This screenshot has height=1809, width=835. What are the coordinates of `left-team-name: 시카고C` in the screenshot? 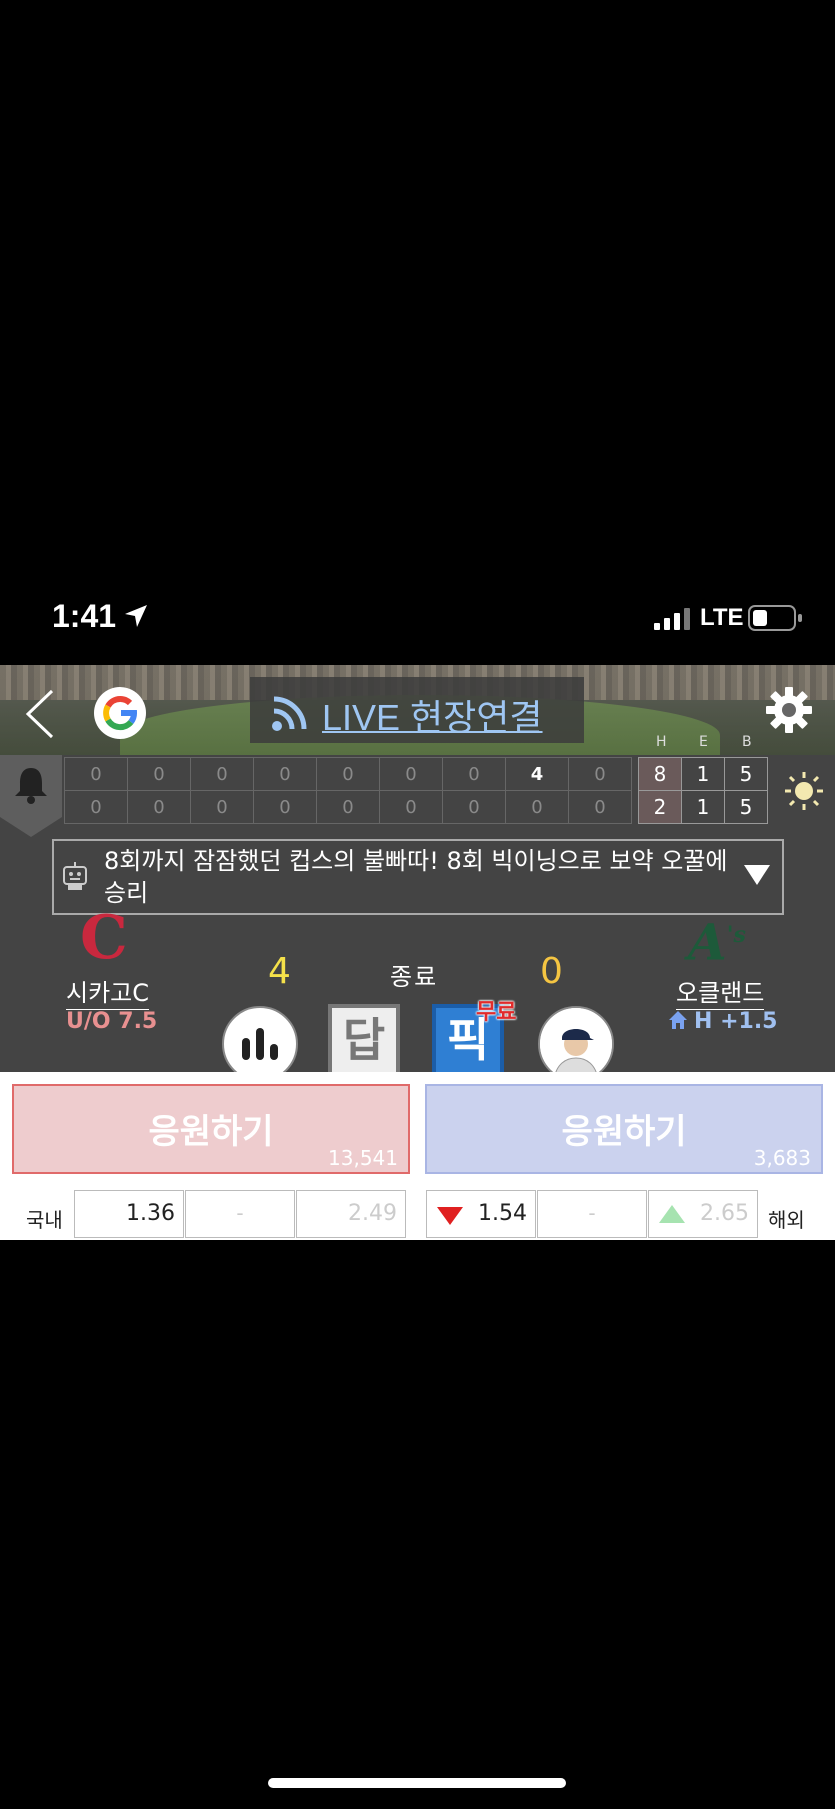 It's located at (107, 991).